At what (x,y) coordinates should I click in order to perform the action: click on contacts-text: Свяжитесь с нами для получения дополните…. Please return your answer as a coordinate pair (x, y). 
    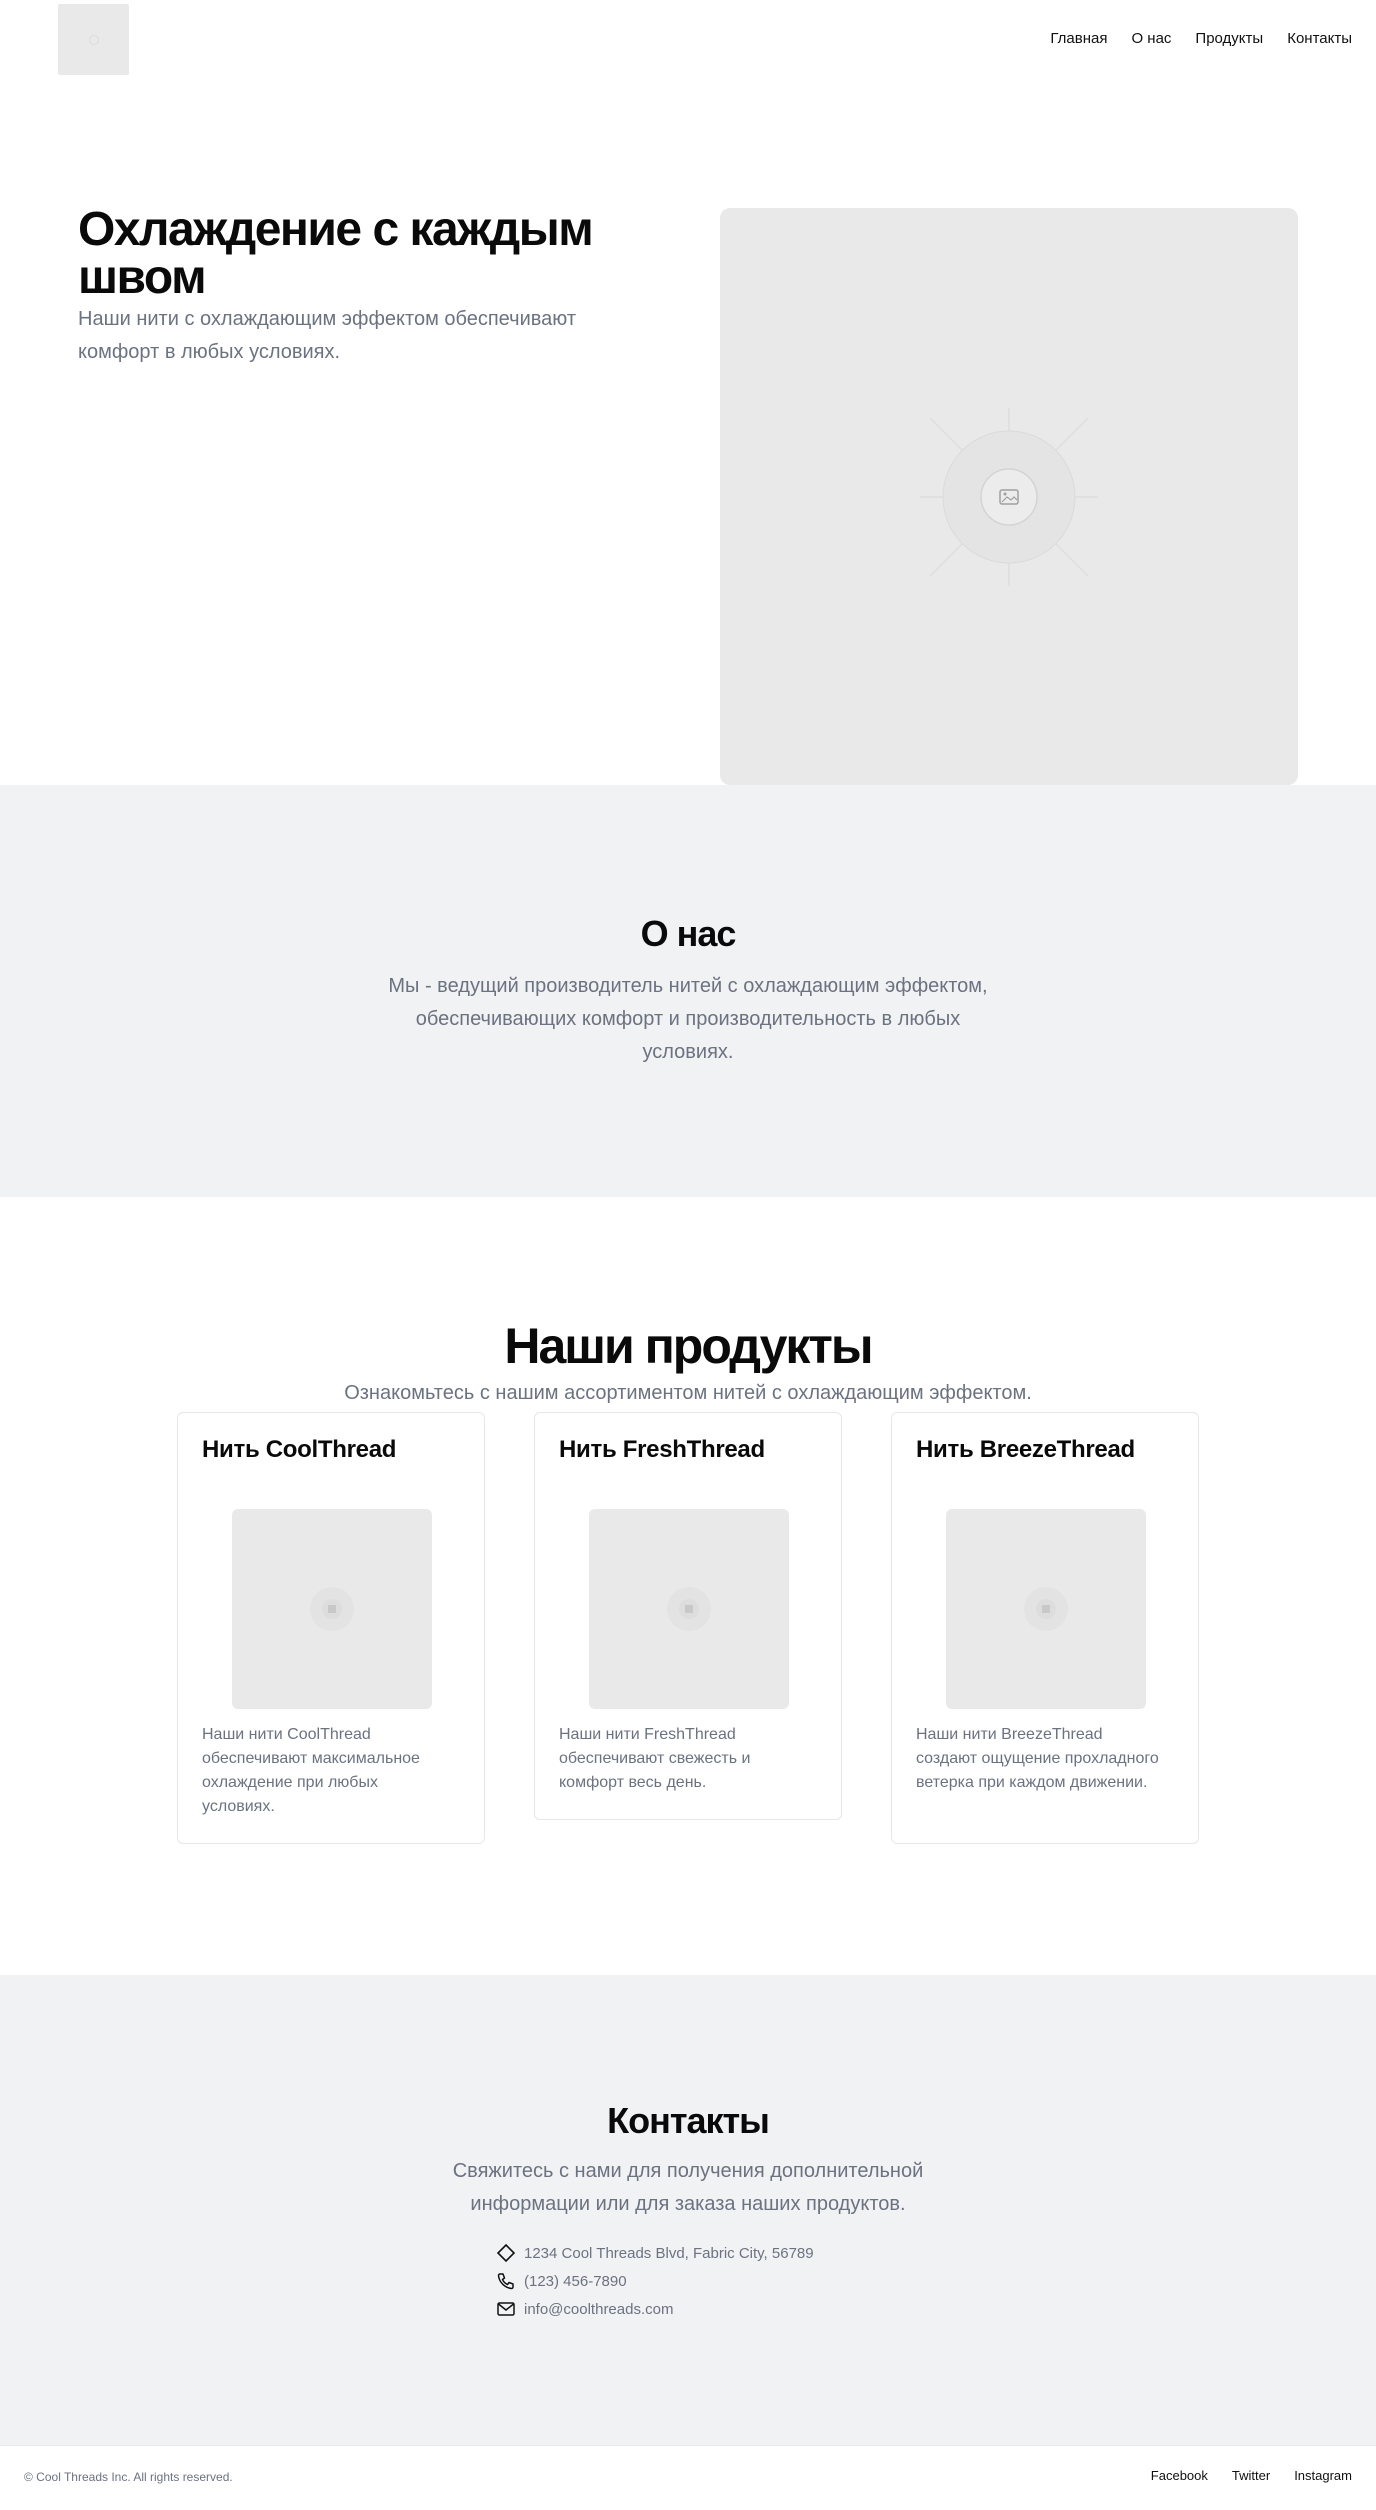
    Looking at the image, I should click on (688, 2187).